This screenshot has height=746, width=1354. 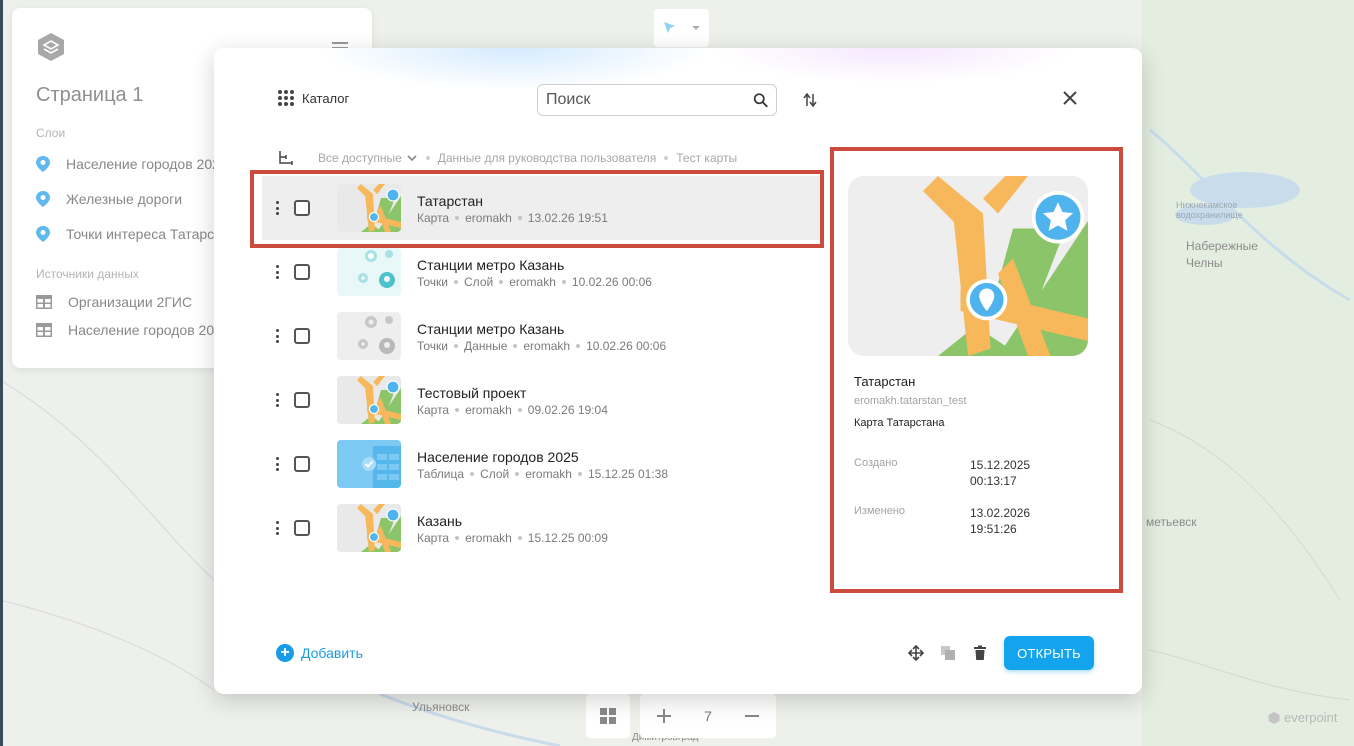 What do you see at coordinates (51, 133) in the screenshot?
I see `layers-section-label: Слои` at bounding box center [51, 133].